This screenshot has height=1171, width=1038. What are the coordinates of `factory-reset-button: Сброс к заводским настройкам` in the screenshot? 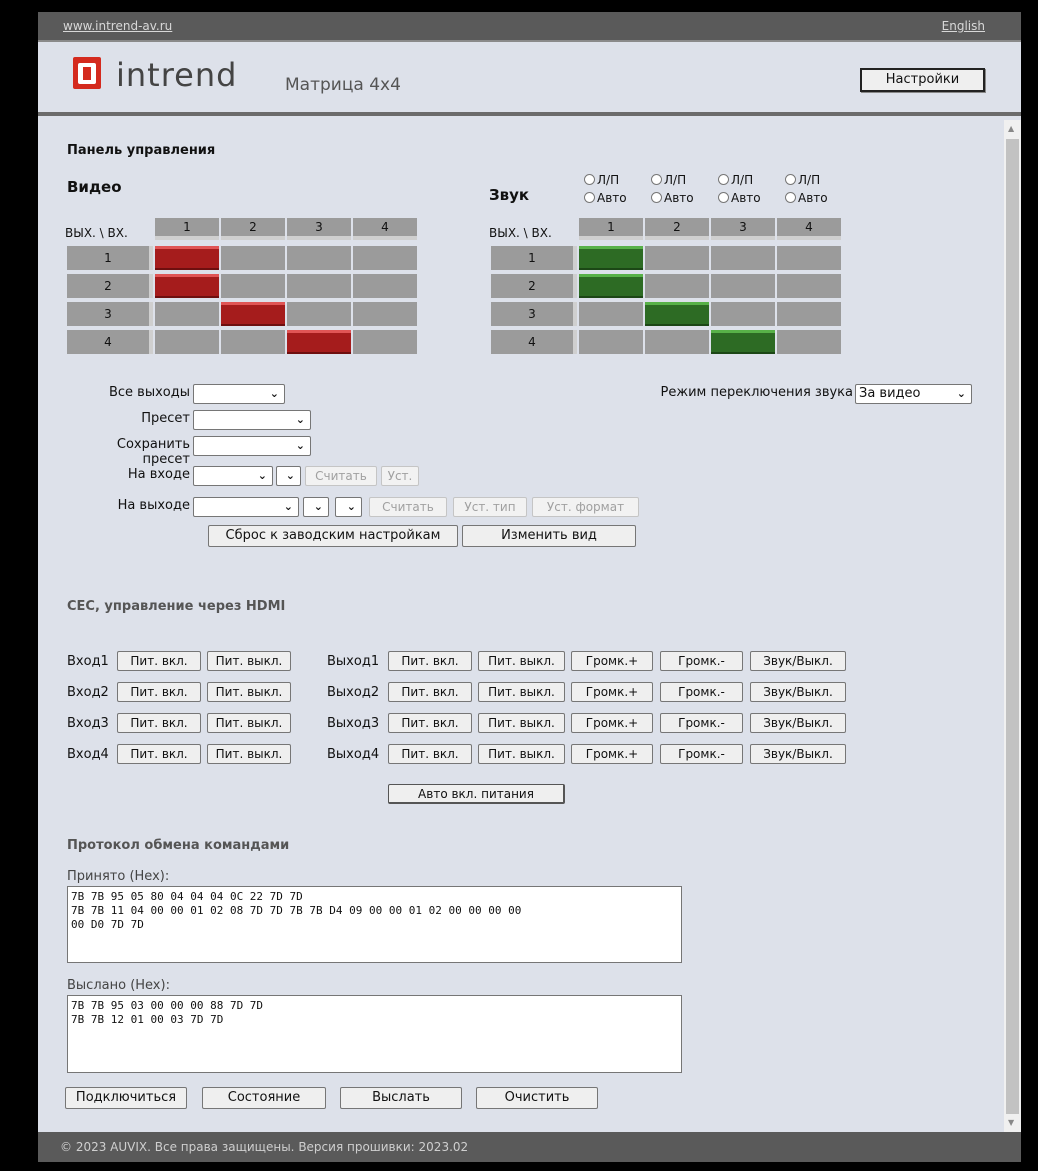 It's located at (333, 536).